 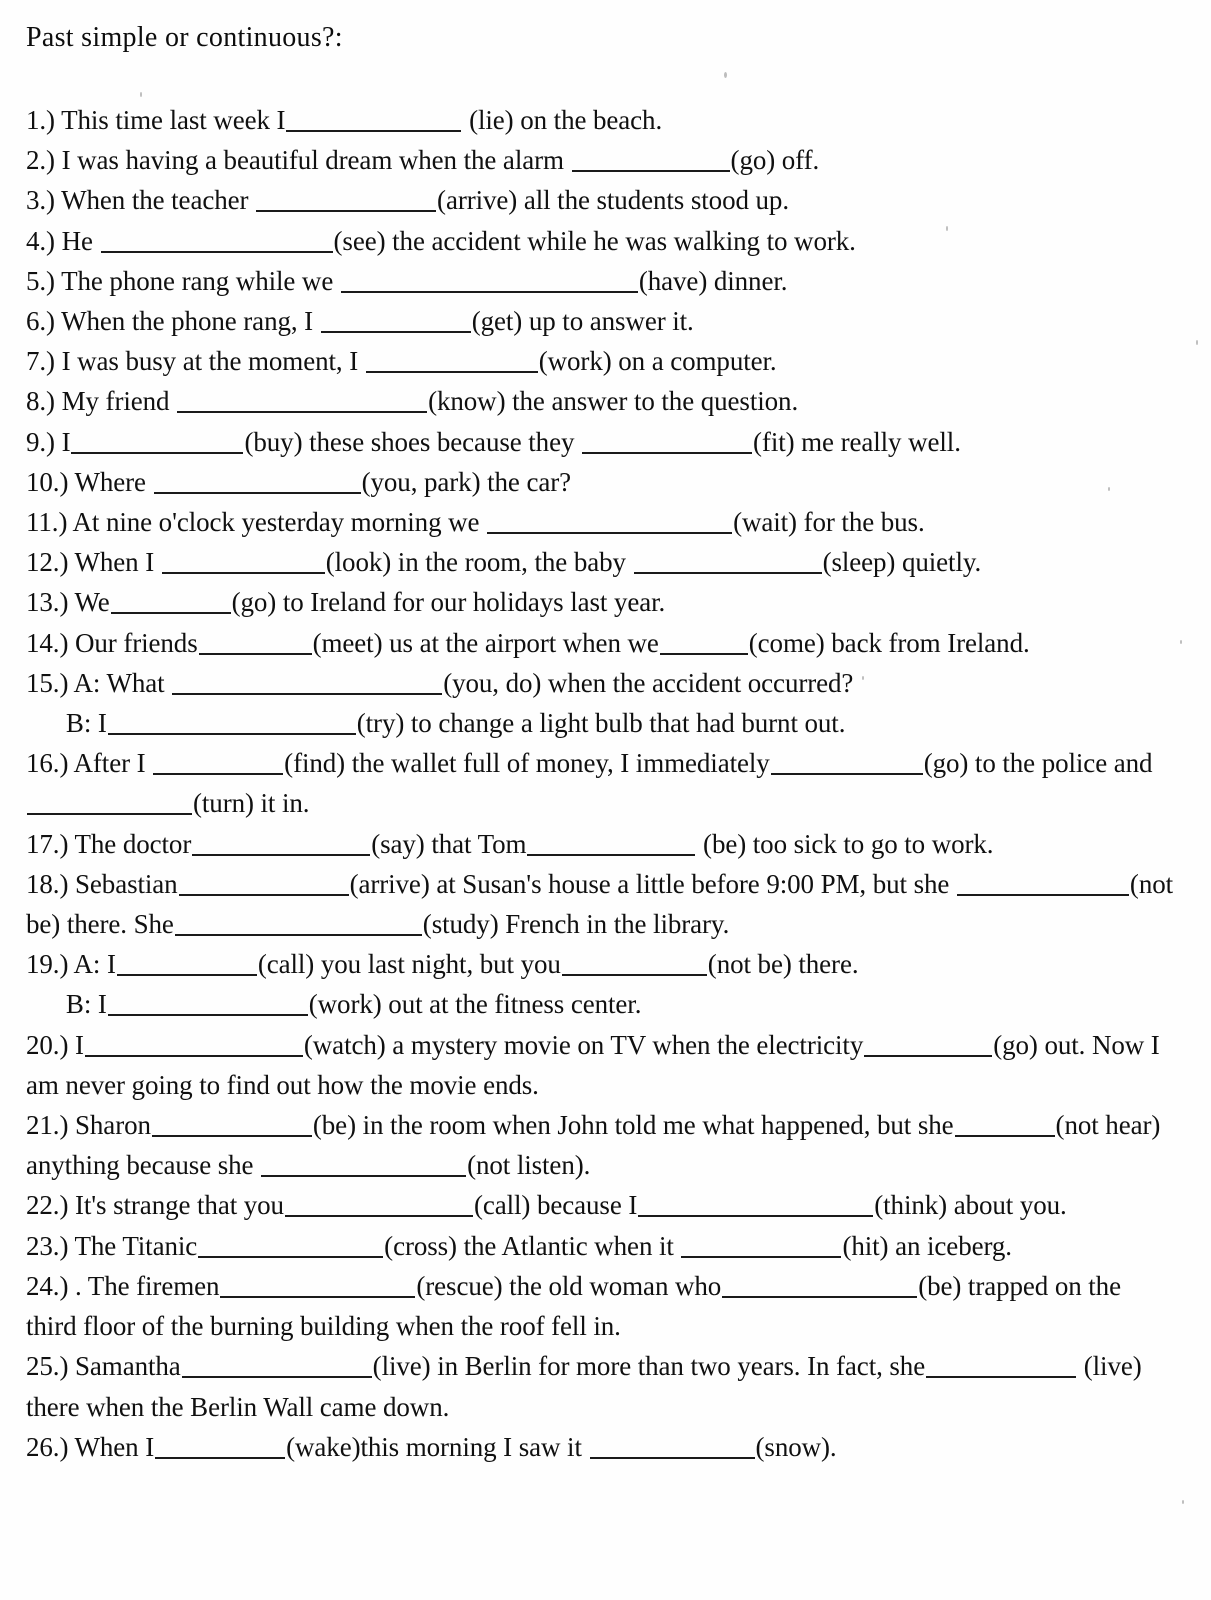 I want to click on exercise-text: (you, do) when the accident occurred?, so click(x=648, y=682).